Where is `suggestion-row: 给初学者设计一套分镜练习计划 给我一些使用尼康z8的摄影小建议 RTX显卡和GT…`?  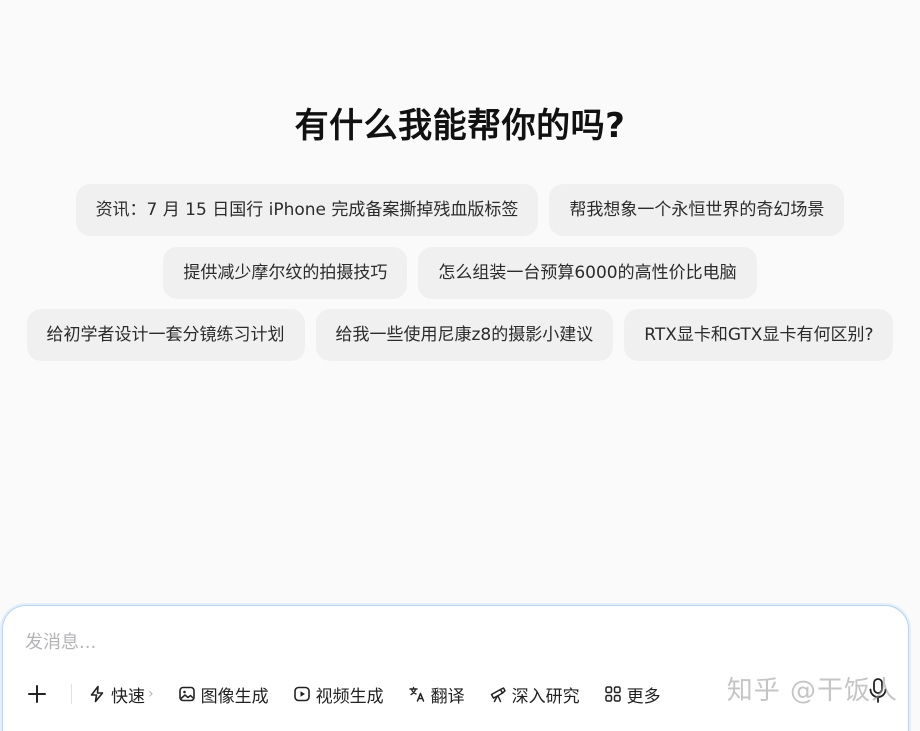 suggestion-row: 给初学者设计一套分镜练习计划 给我一些使用尼康z8的摄影小建议 RTX显卡和GT… is located at coordinates (460, 335).